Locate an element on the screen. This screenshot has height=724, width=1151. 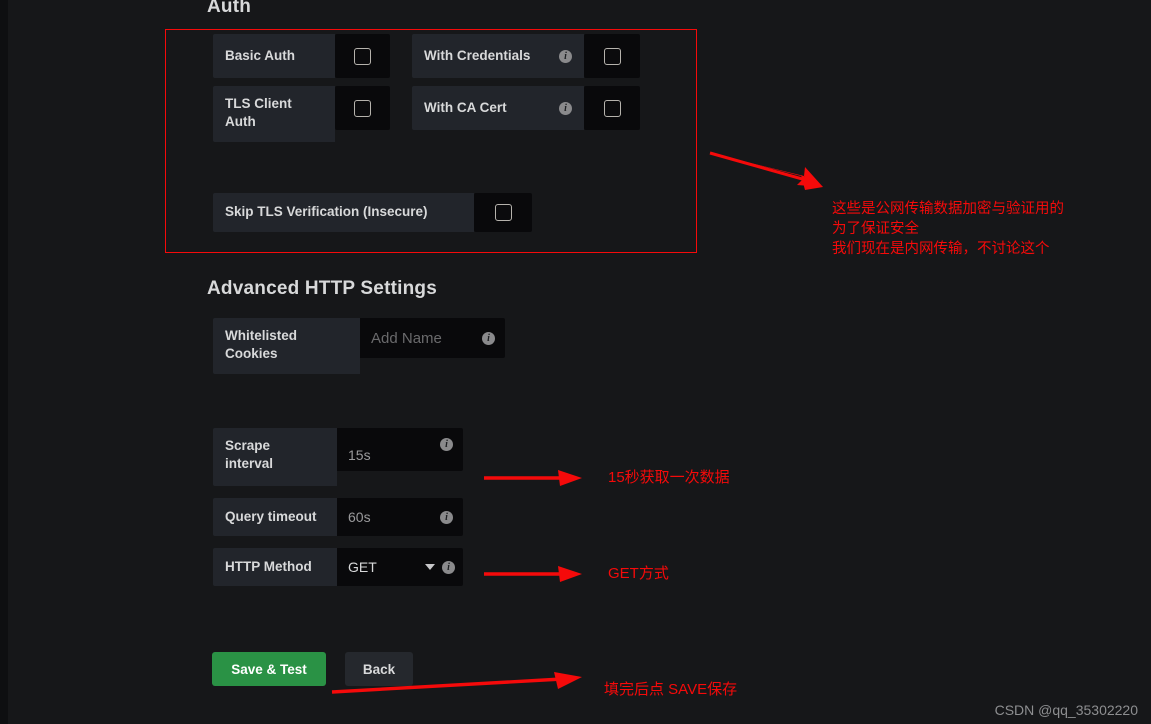
http-method-label: HTTP Method is located at coordinates (275, 567).